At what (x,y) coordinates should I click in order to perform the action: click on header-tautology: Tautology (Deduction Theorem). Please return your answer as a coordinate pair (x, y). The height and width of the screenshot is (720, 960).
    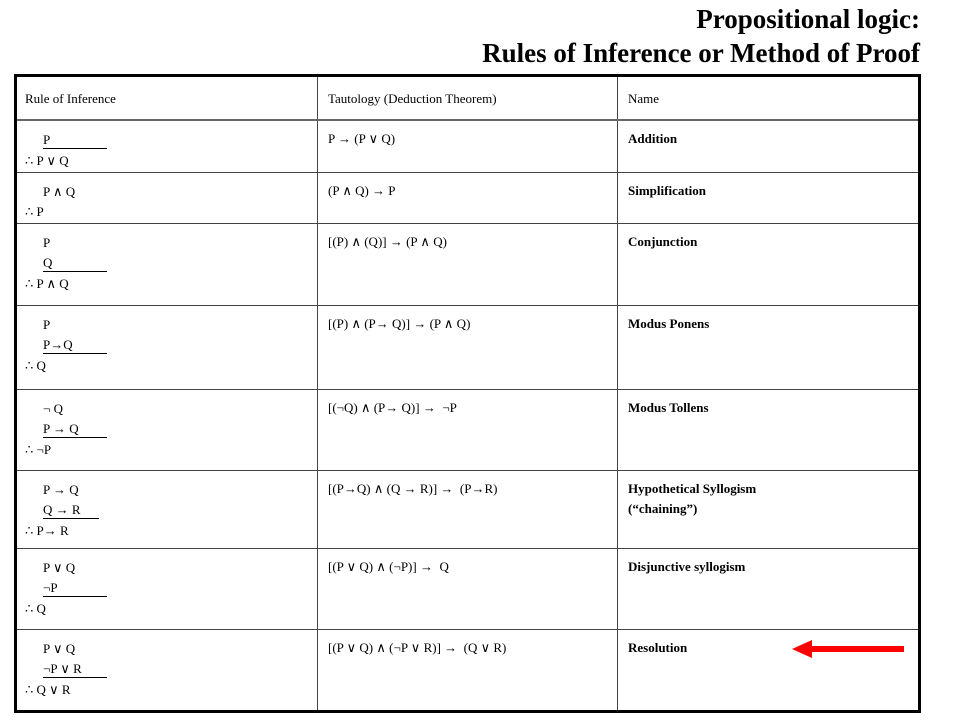
    Looking at the image, I should click on (467, 98).